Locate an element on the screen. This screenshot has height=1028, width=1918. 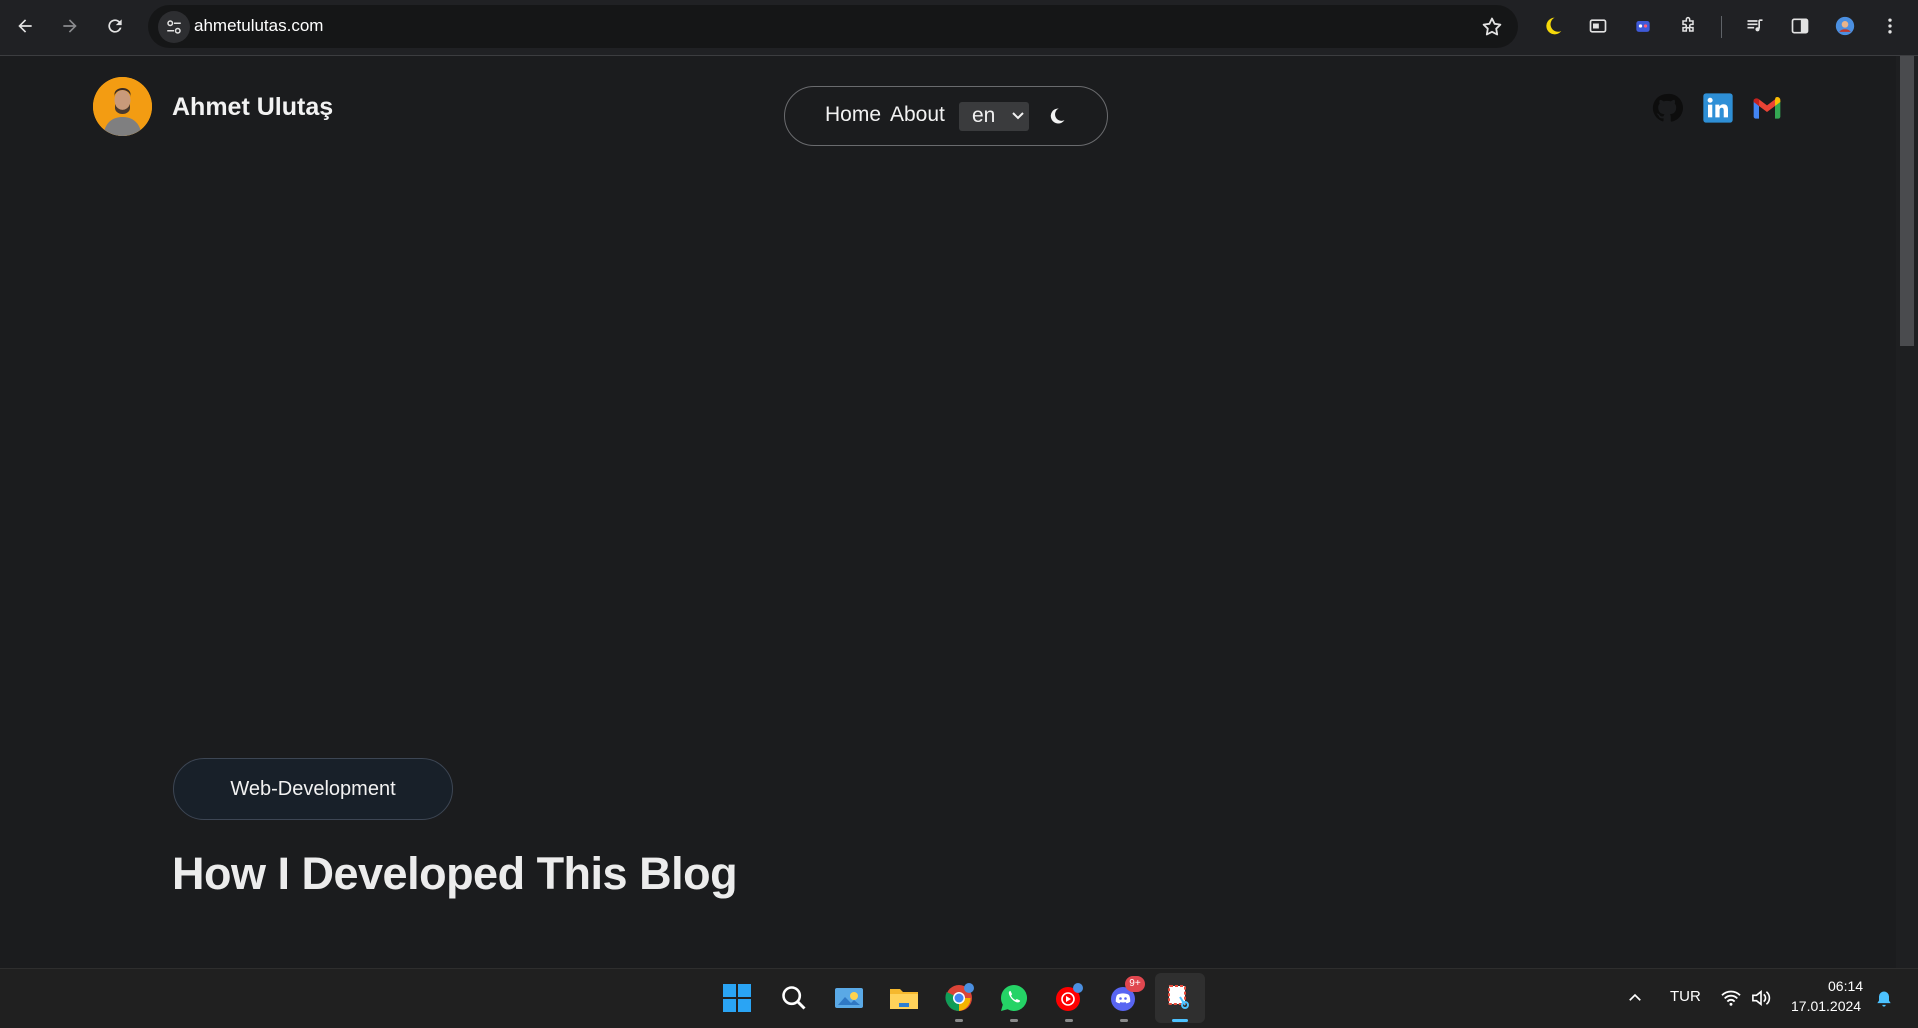
side-panel-icon is located at coordinates (1800, 26).